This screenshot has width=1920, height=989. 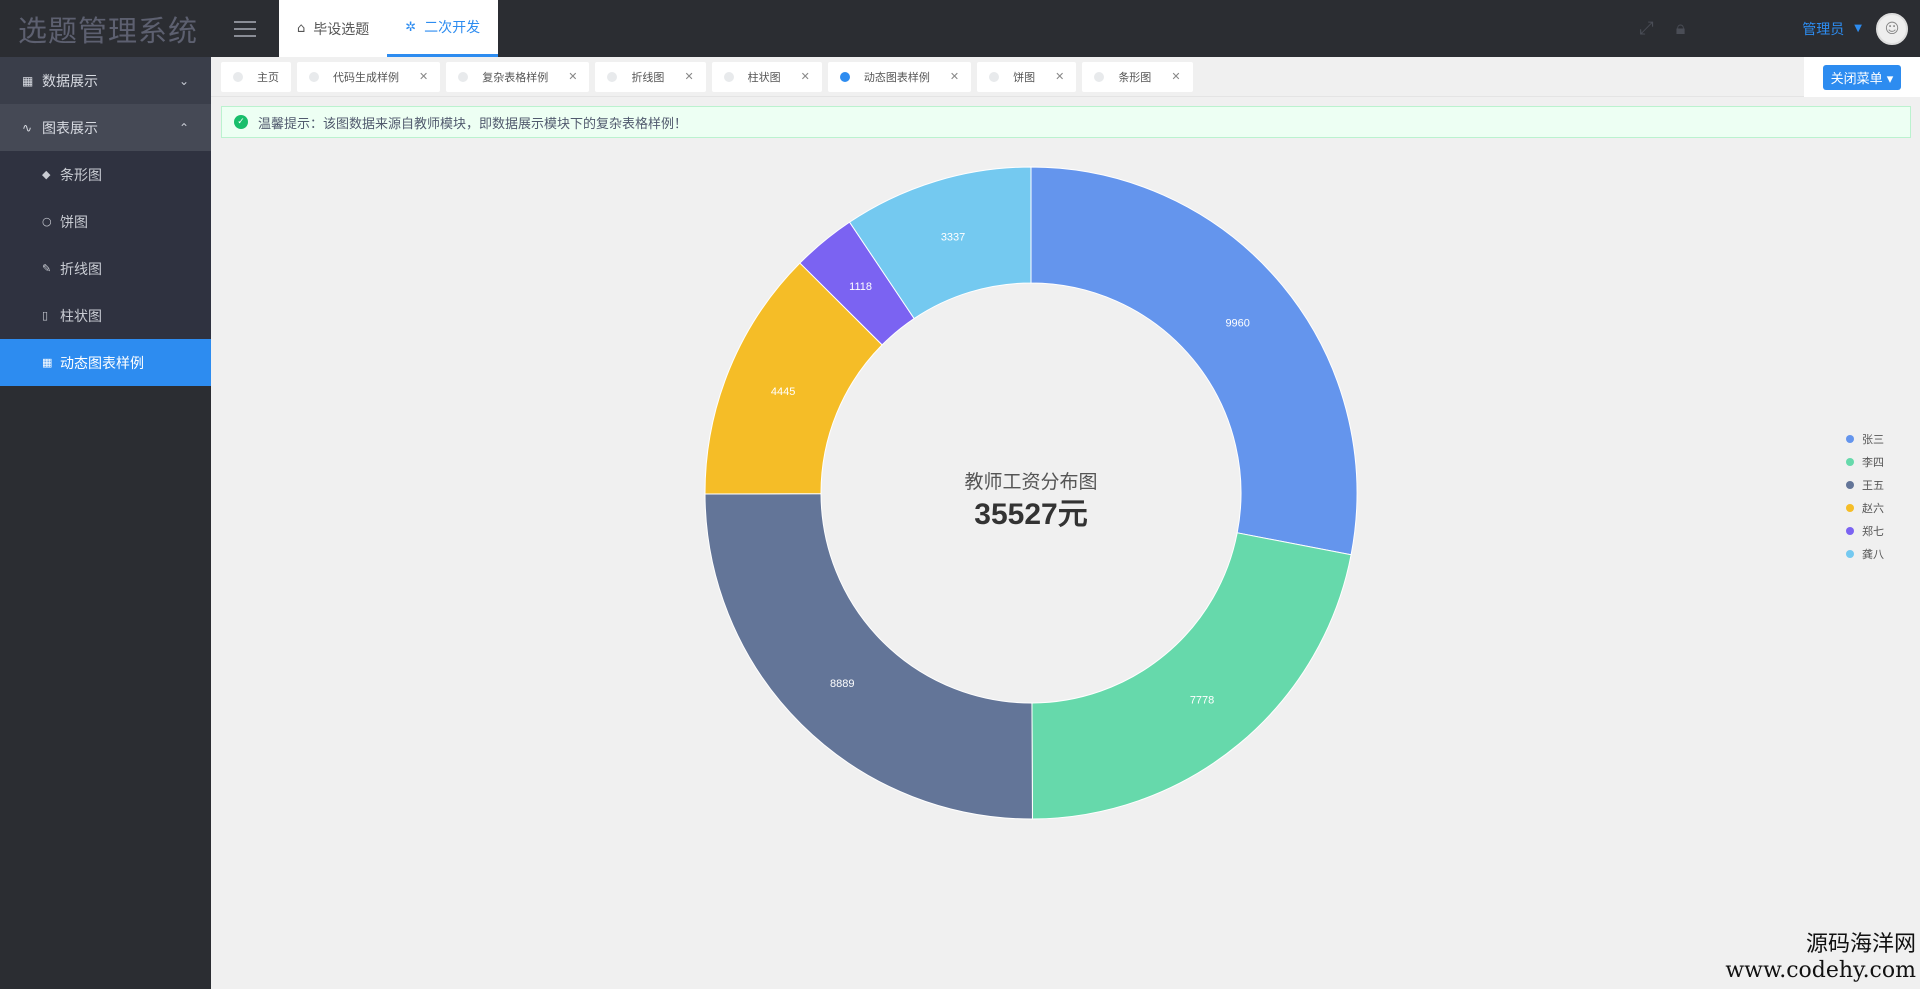 What do you see at coordinates (1191, 676) in the screenshot?
I see `pie-slice-李四` at bounding box center [1191, 676].